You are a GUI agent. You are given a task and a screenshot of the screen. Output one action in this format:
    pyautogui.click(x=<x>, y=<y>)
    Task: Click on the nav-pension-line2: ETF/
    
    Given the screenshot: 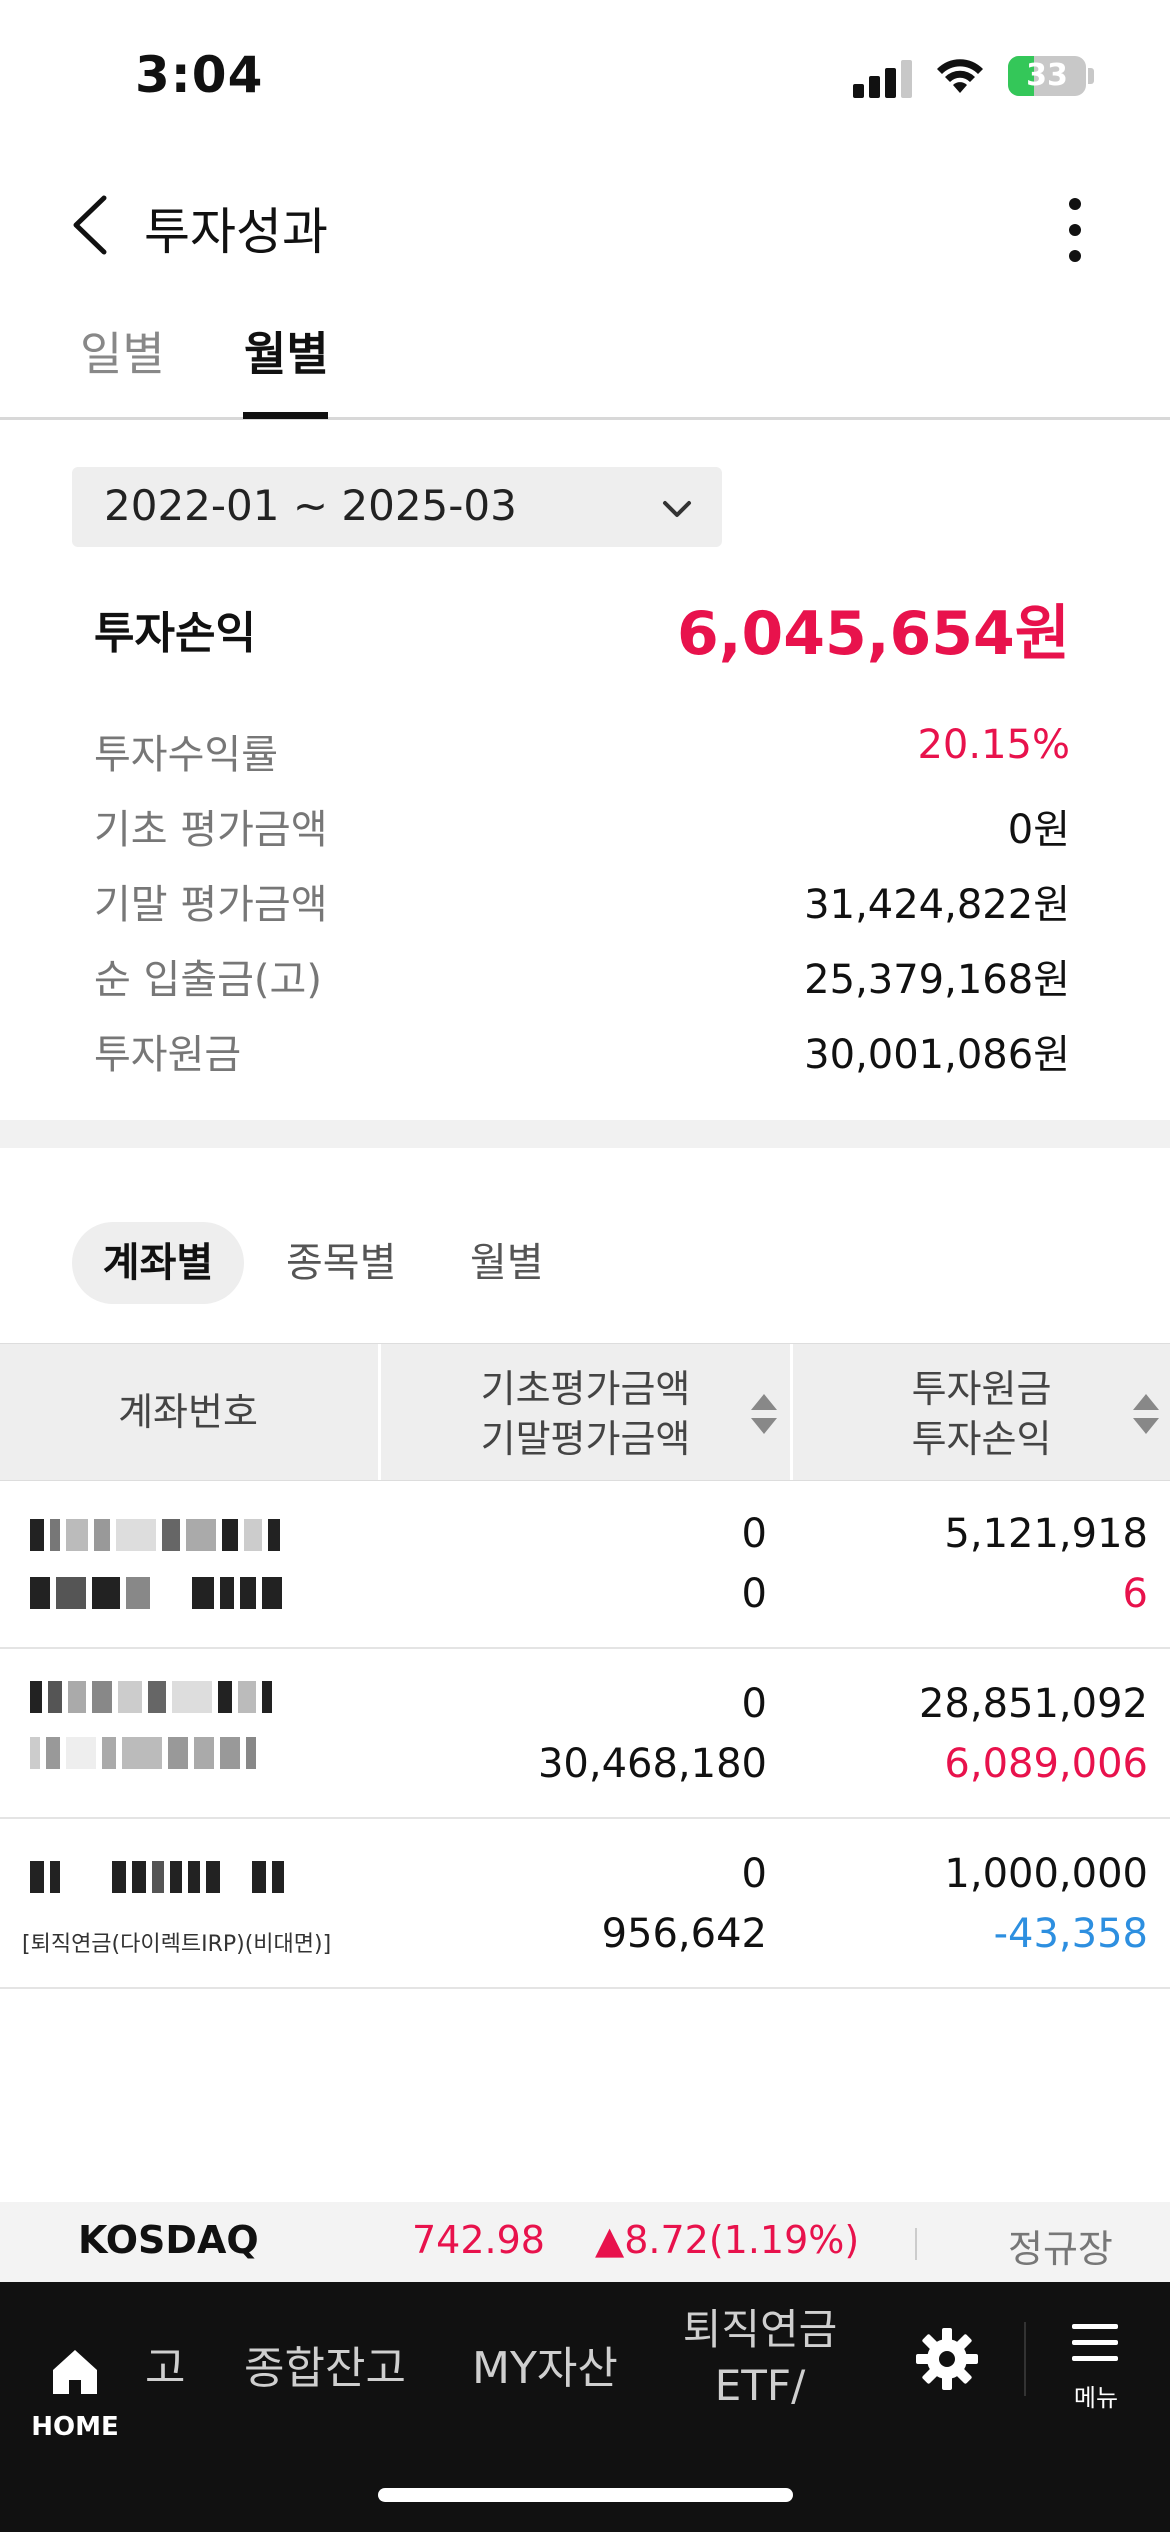 What is the action you would take?
    pyautogui.click(x=760, y=2385)
    